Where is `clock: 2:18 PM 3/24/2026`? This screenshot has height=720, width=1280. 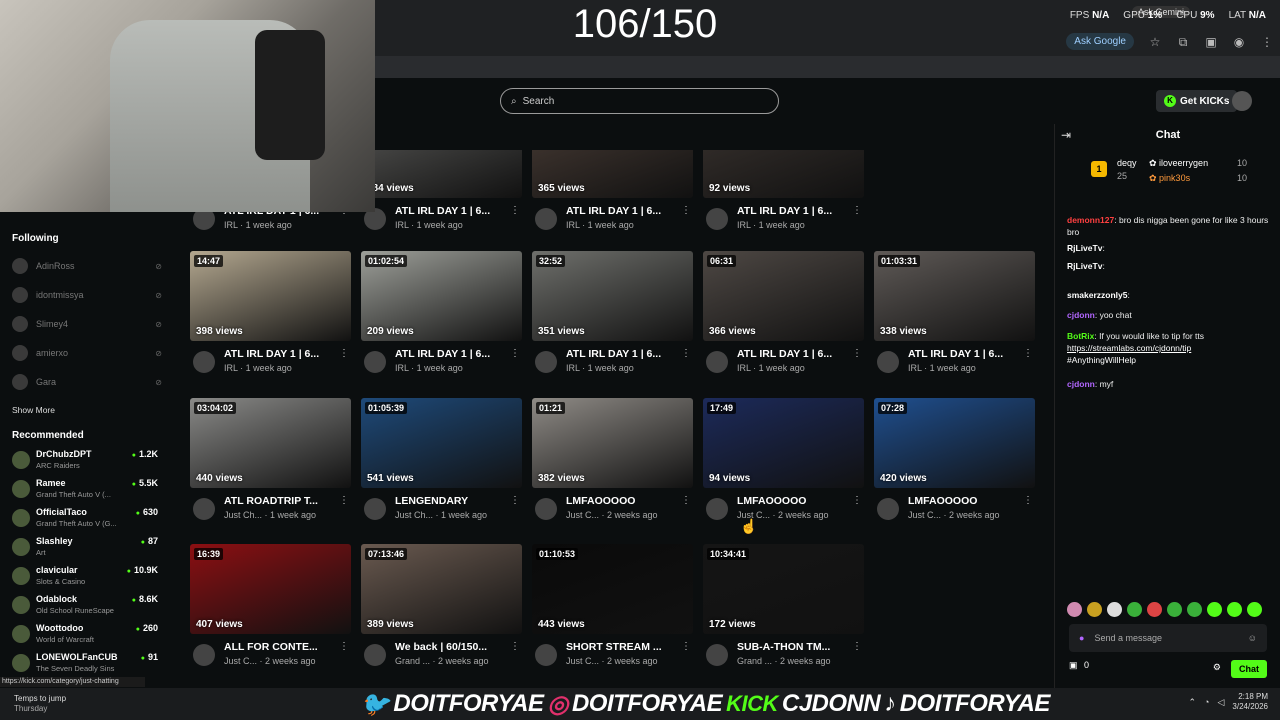 clock: 2:18 PM 3/24/2026 is located at coordinates (1250, 702).